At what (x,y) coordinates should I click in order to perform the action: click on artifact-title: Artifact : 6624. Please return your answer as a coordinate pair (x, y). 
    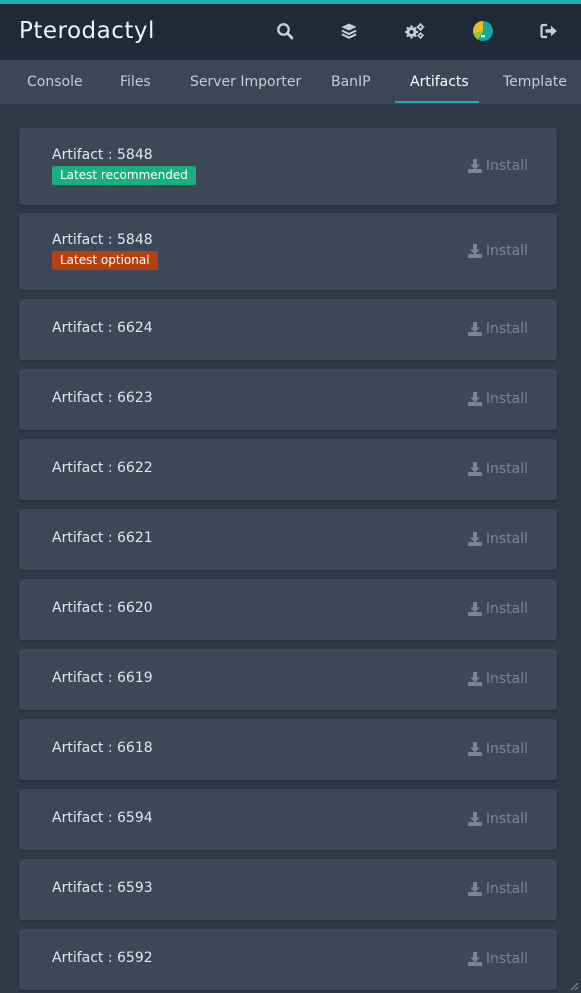
    Looking at the image, I should click on (102, 328).